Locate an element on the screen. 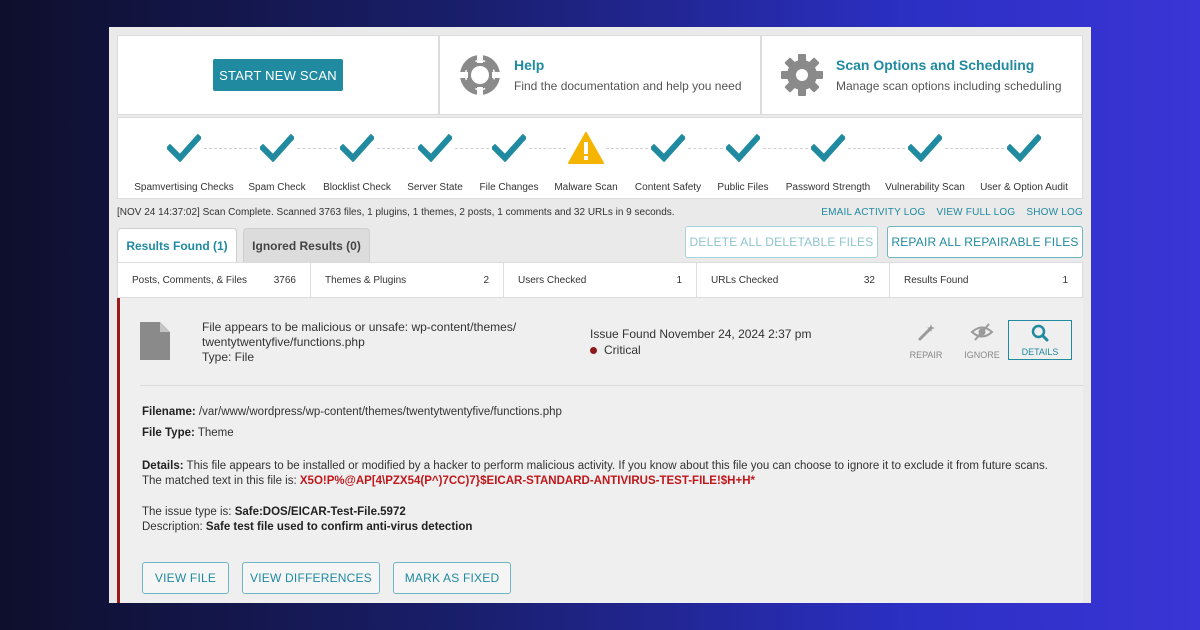  view-differences-button: VIEW DIFFERENCES is located at coordinates (311, 578).